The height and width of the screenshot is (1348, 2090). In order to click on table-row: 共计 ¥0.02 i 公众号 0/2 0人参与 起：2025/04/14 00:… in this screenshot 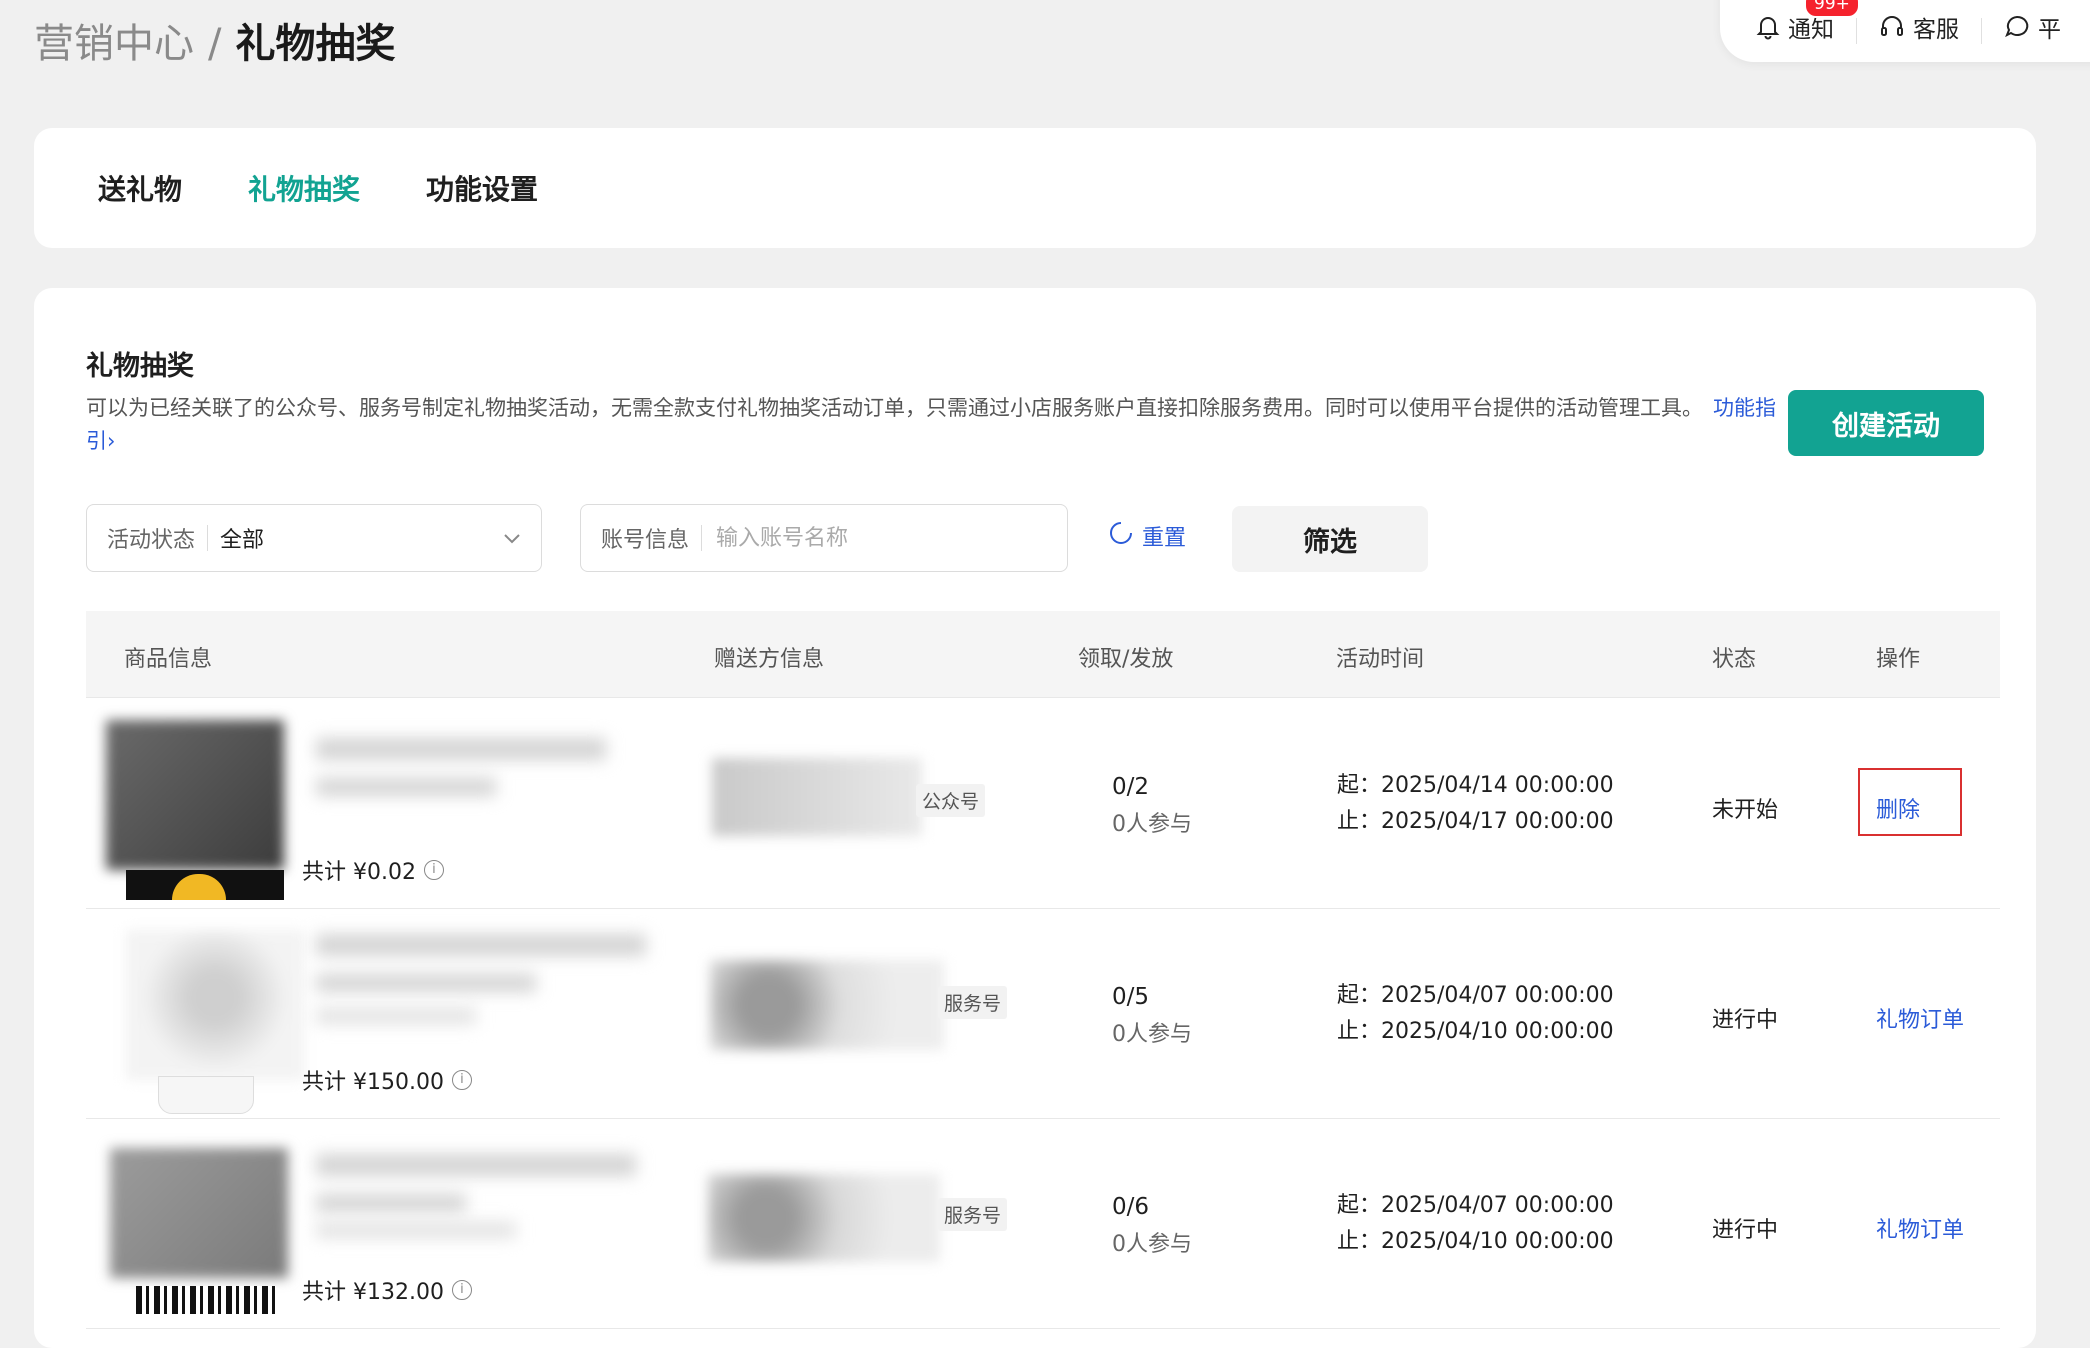, I will do `click(1043, 803)`.